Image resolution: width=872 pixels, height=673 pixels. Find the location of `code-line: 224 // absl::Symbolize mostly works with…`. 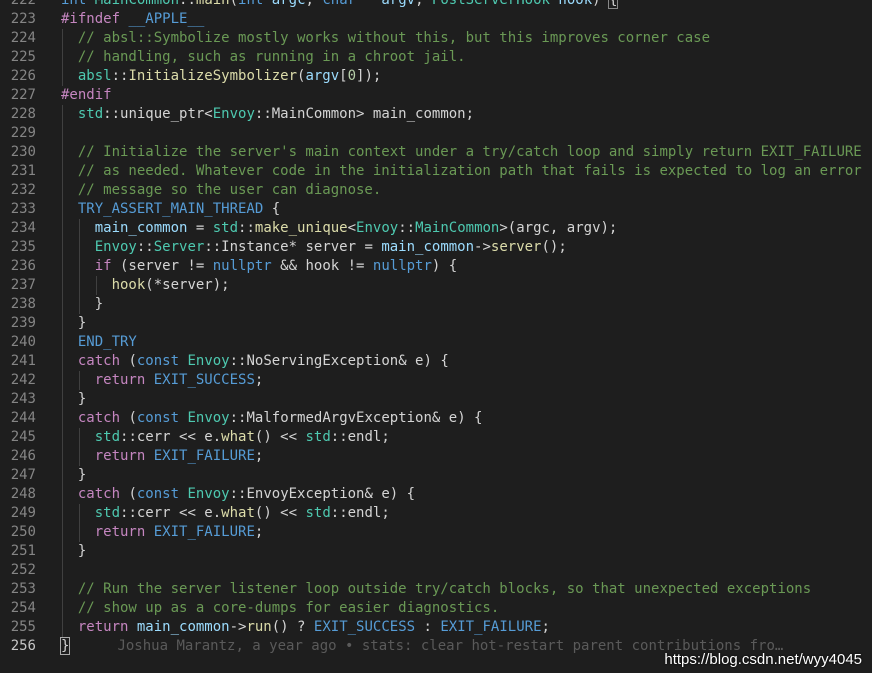

code-line: 224 // absl::Symbolize mostly works with… is located at coordinates (436, 38).